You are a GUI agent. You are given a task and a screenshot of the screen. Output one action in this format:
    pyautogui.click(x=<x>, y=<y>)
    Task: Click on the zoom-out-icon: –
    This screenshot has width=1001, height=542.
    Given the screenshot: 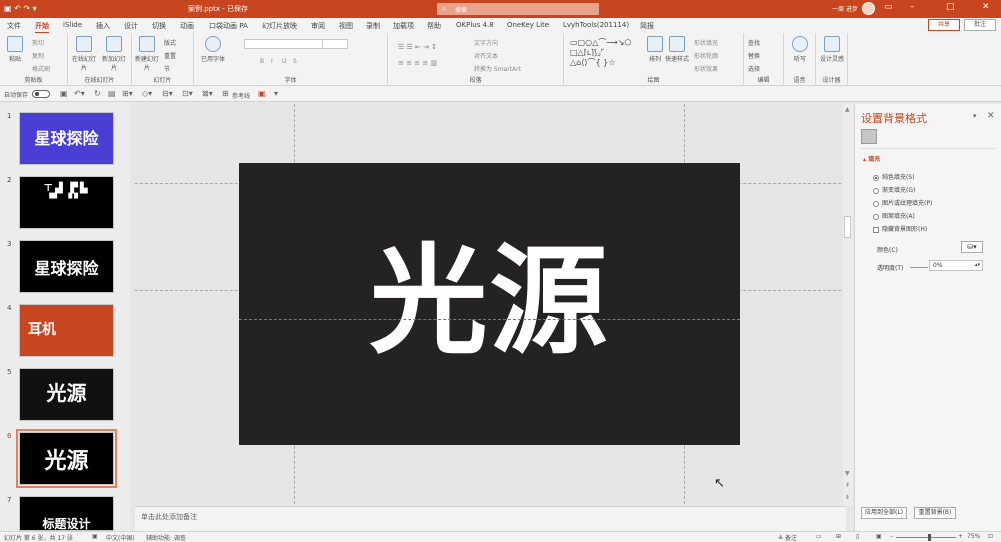 What is the action you would take?
    pyautogui.click(x=891, y=536)
    